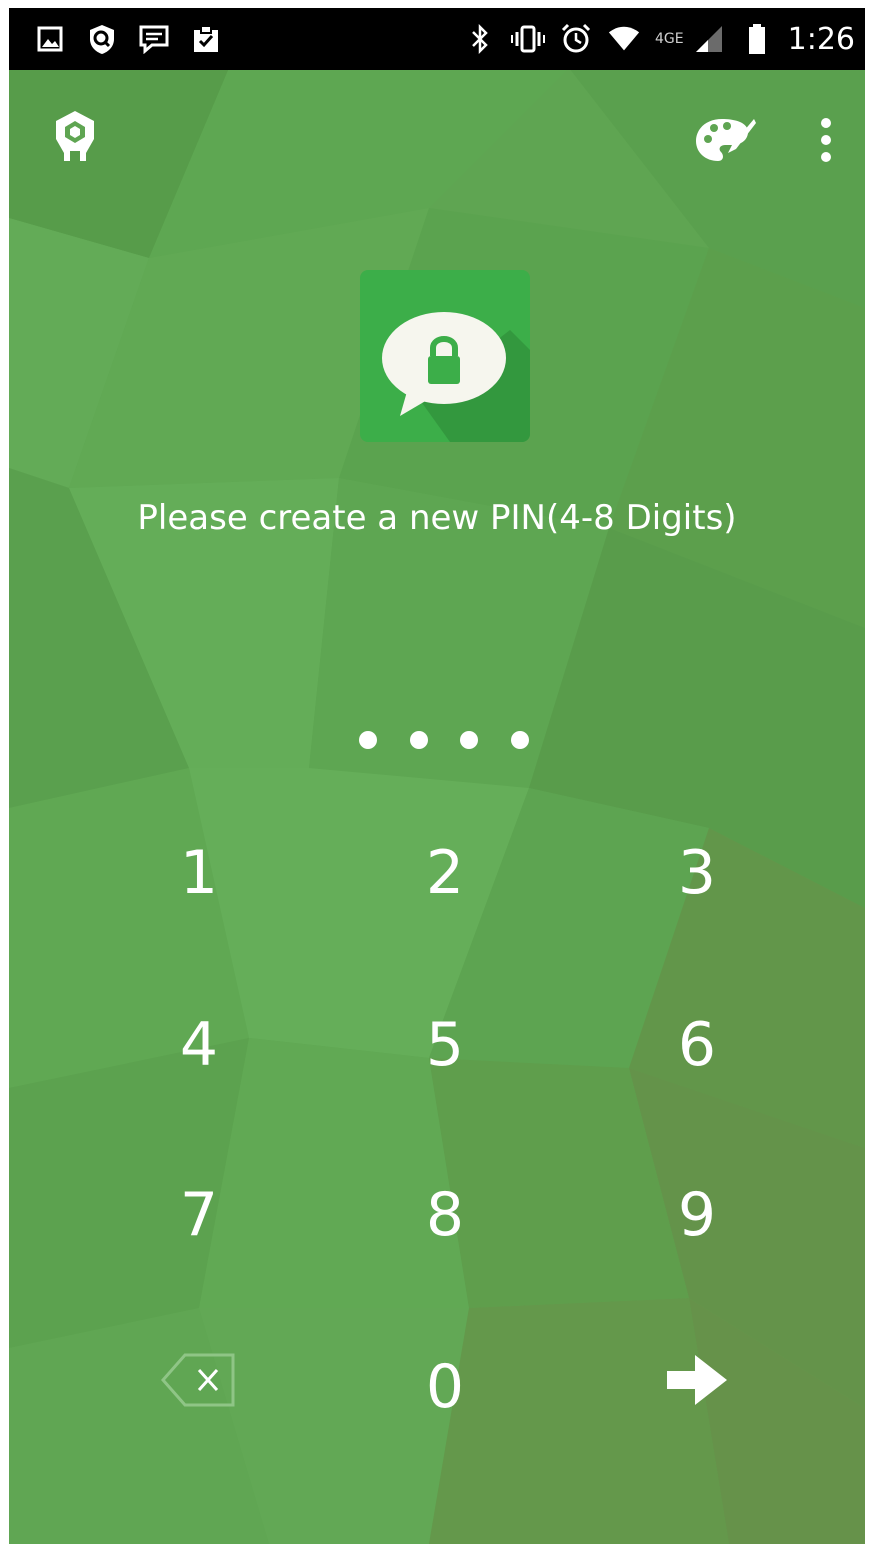 This screenshot has width=870, height=1549. I want to click on status-clock: 1:26, so click(821, 39).